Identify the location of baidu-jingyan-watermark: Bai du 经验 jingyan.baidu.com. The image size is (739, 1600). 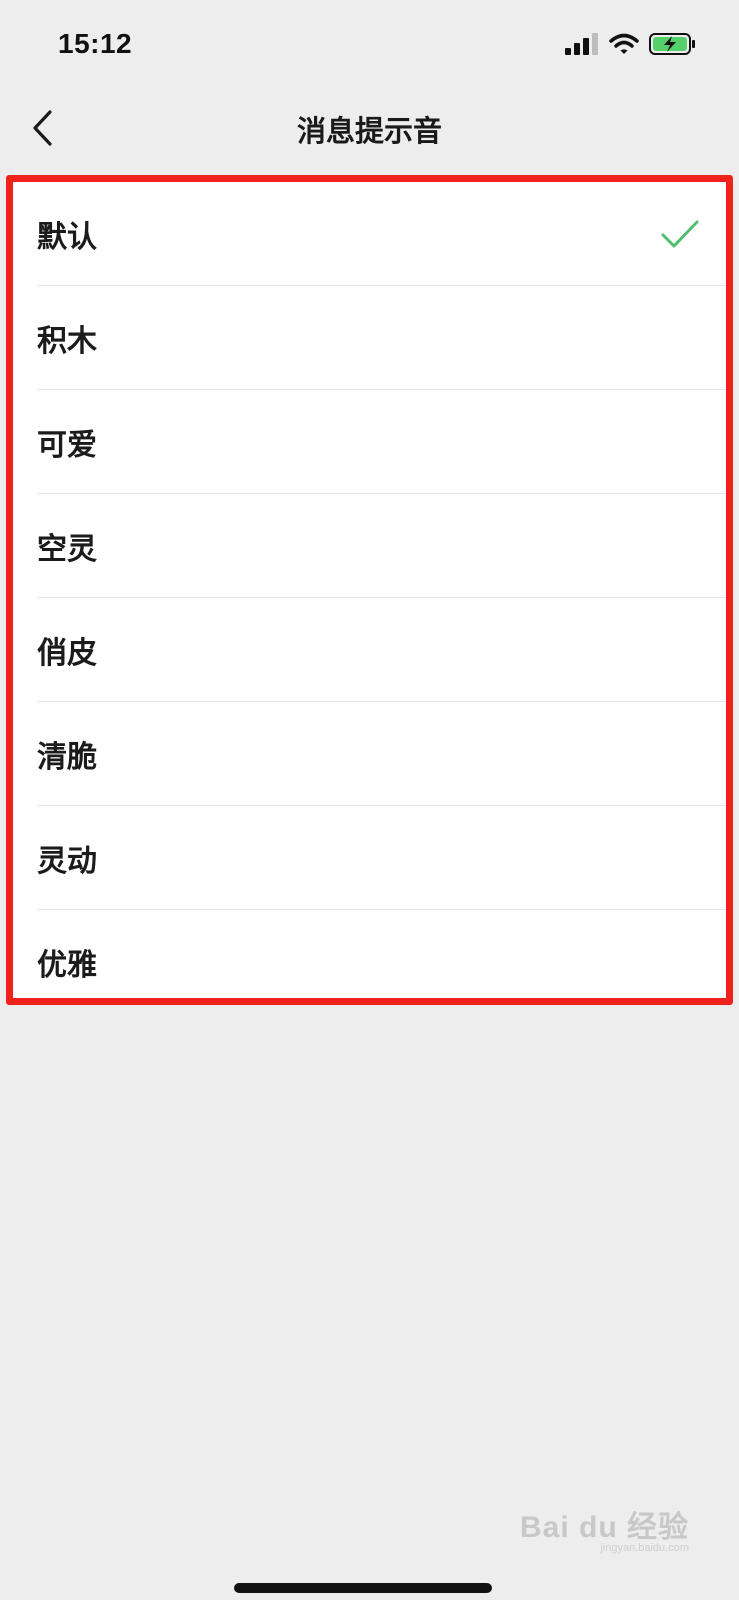
(604, 1528).